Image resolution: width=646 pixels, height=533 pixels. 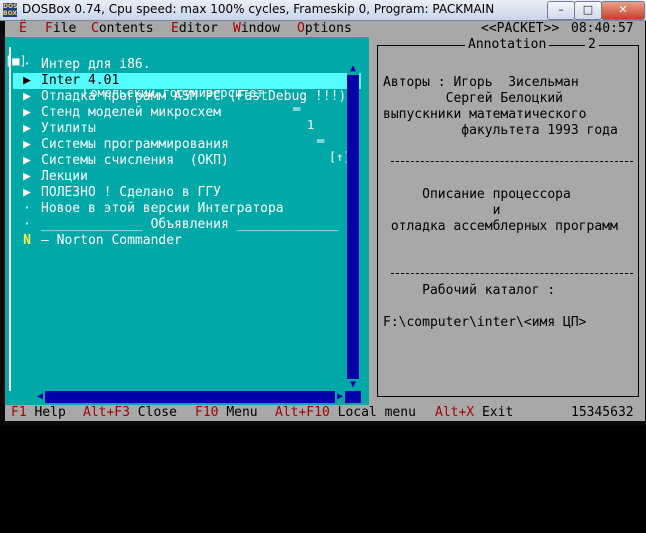 What do you see at coordinates (353, 385) in the screenshot?
I see `scroll-down-arrow-icon: ▼` at bounding box center [353, 385].